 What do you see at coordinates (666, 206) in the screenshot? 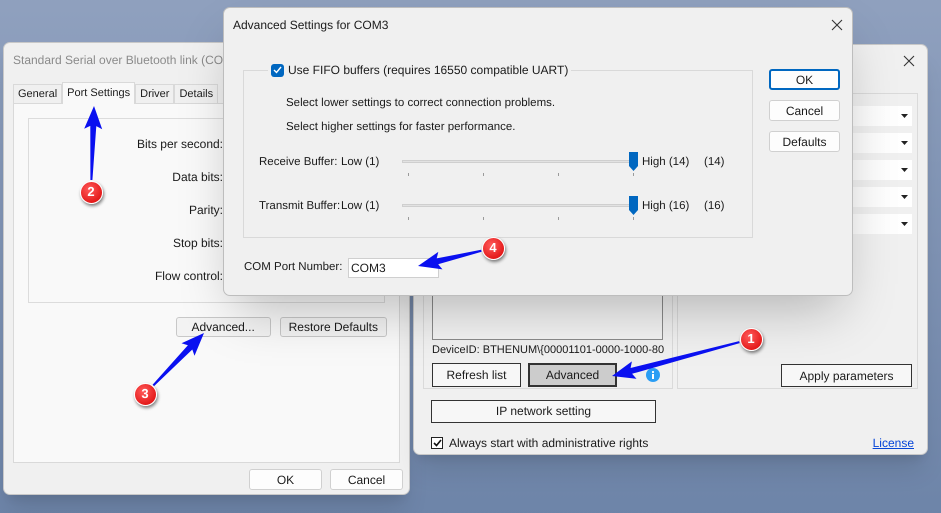
I see `high-label: High (16)` at bounding box center [666, 206].